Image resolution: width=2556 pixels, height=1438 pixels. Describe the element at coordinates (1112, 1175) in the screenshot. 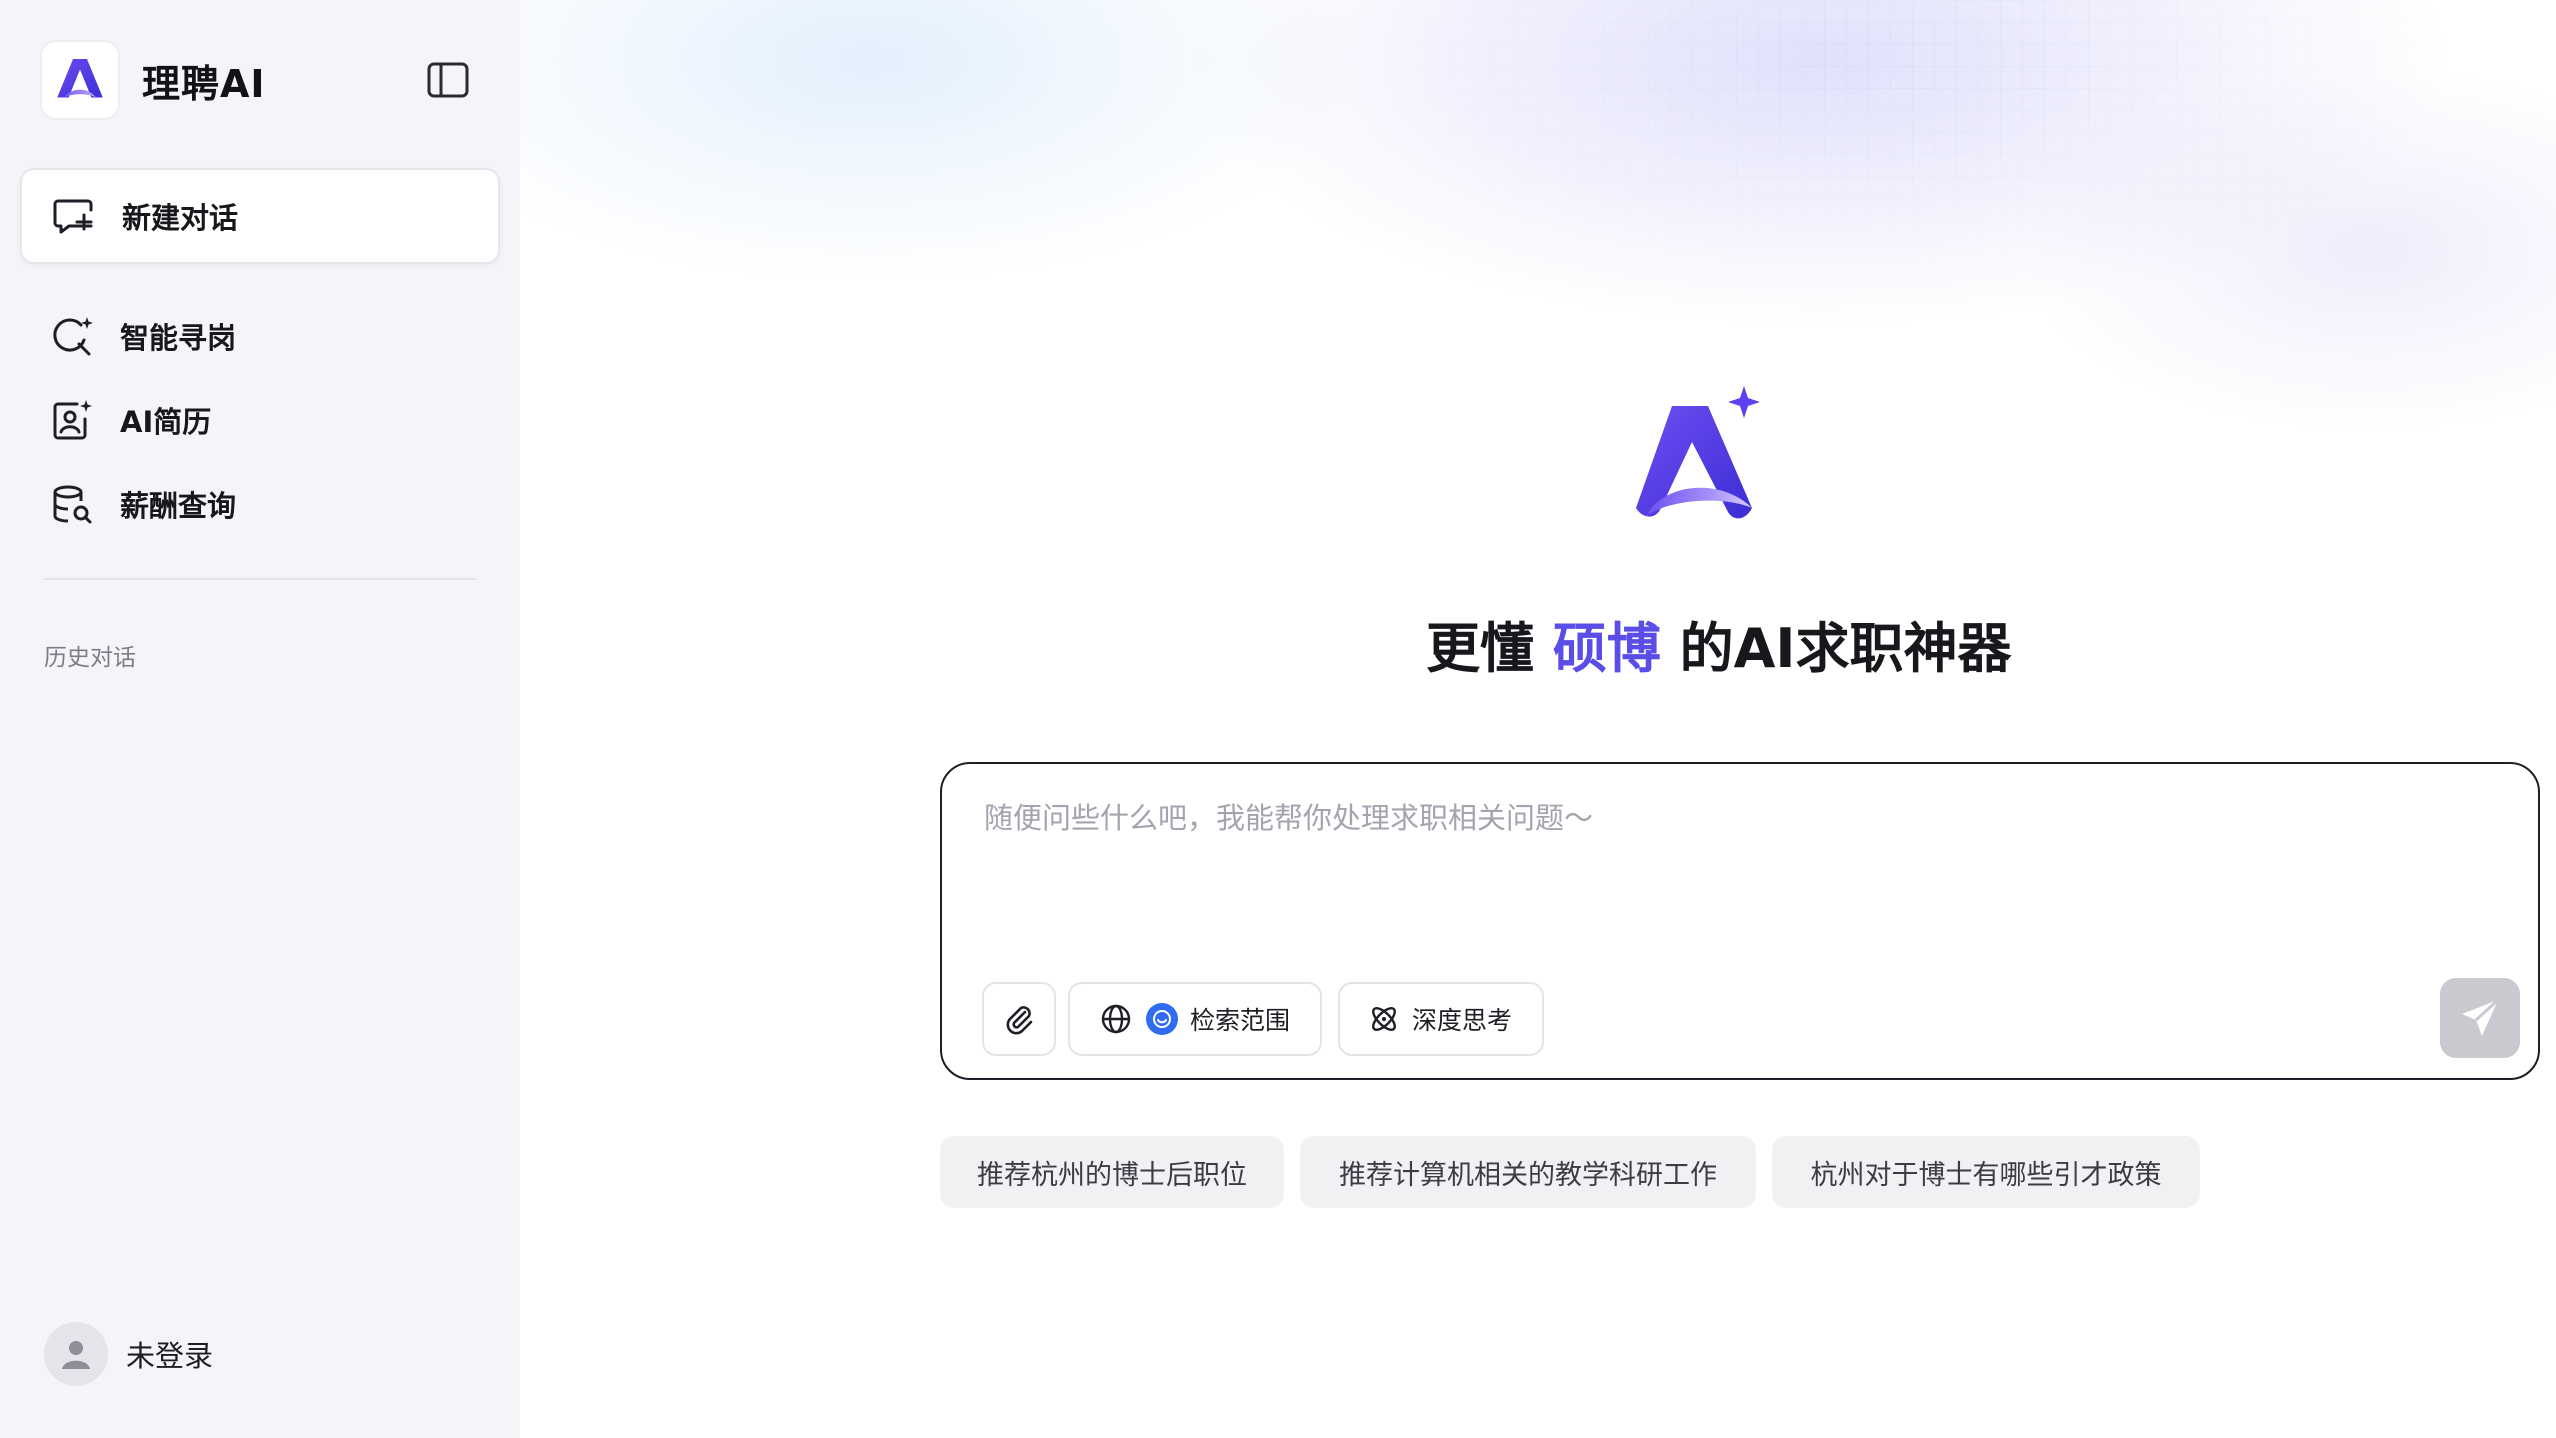

I see `suggestion-chip-label: 推荐杭州的博士后职位` at that location.